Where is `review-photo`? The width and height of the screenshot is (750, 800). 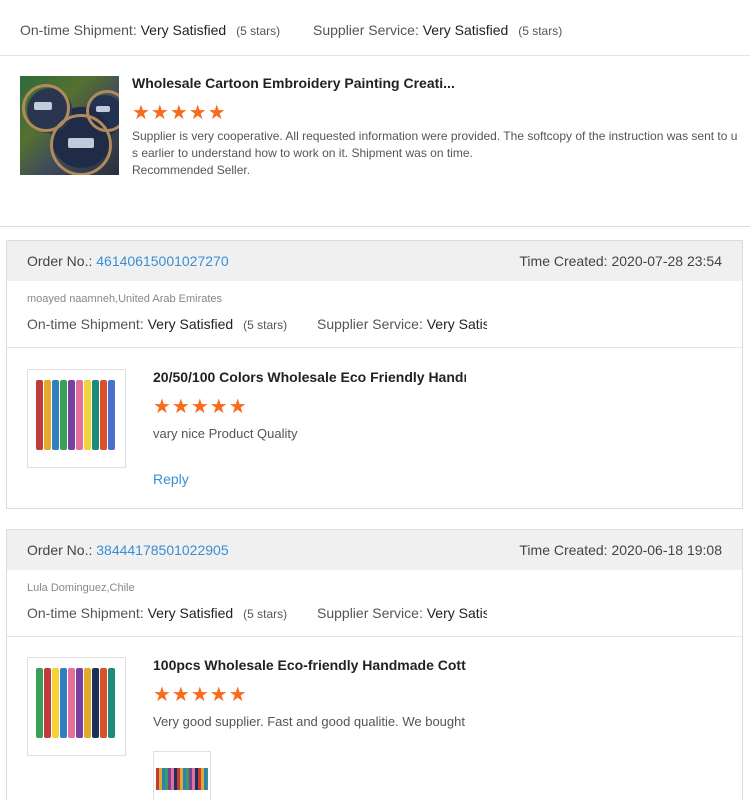 review-photo is located at coordinates (182, 775).